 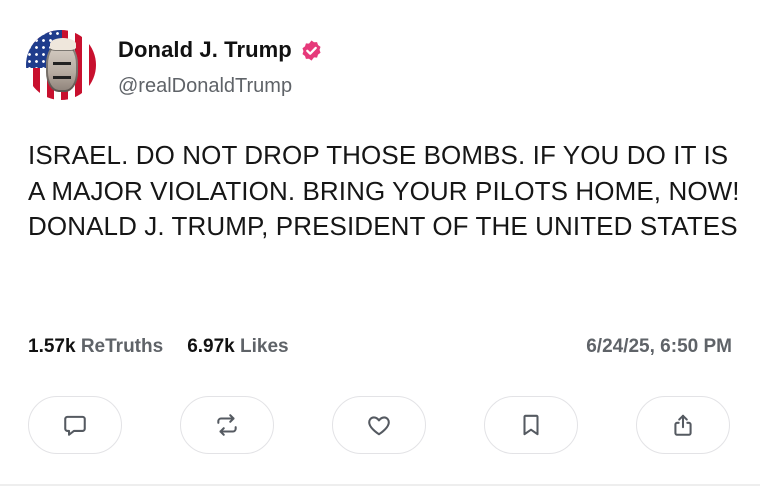 I want to click on verified-badge-icon, so click(x=311, y=50).